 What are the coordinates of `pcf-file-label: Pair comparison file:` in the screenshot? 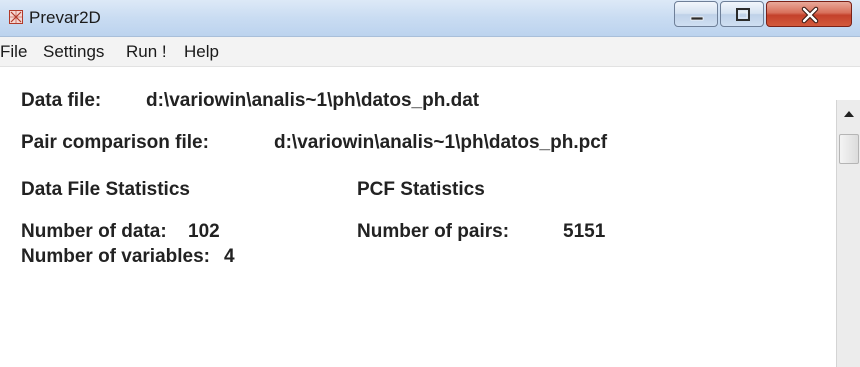 It's located at (115, 142).